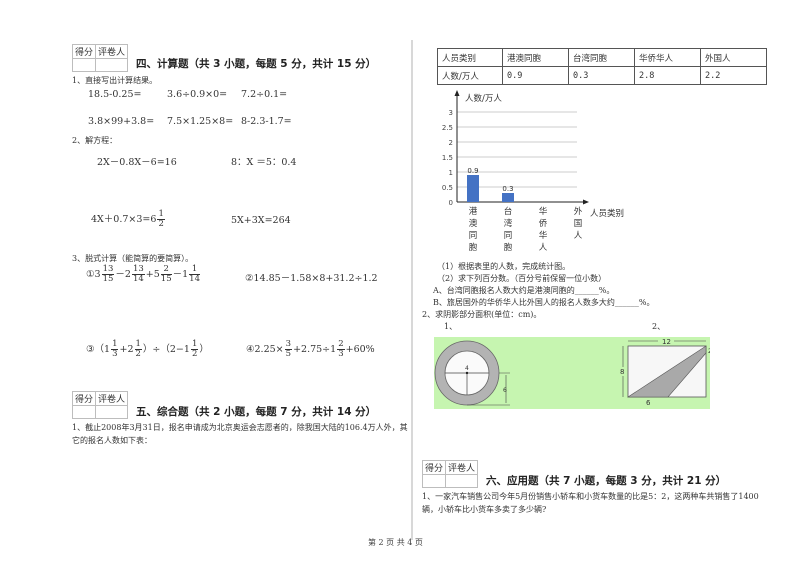 This screenshot has width=800, height=565. I want to click on figure1-label: 1、, so click(451, 326).